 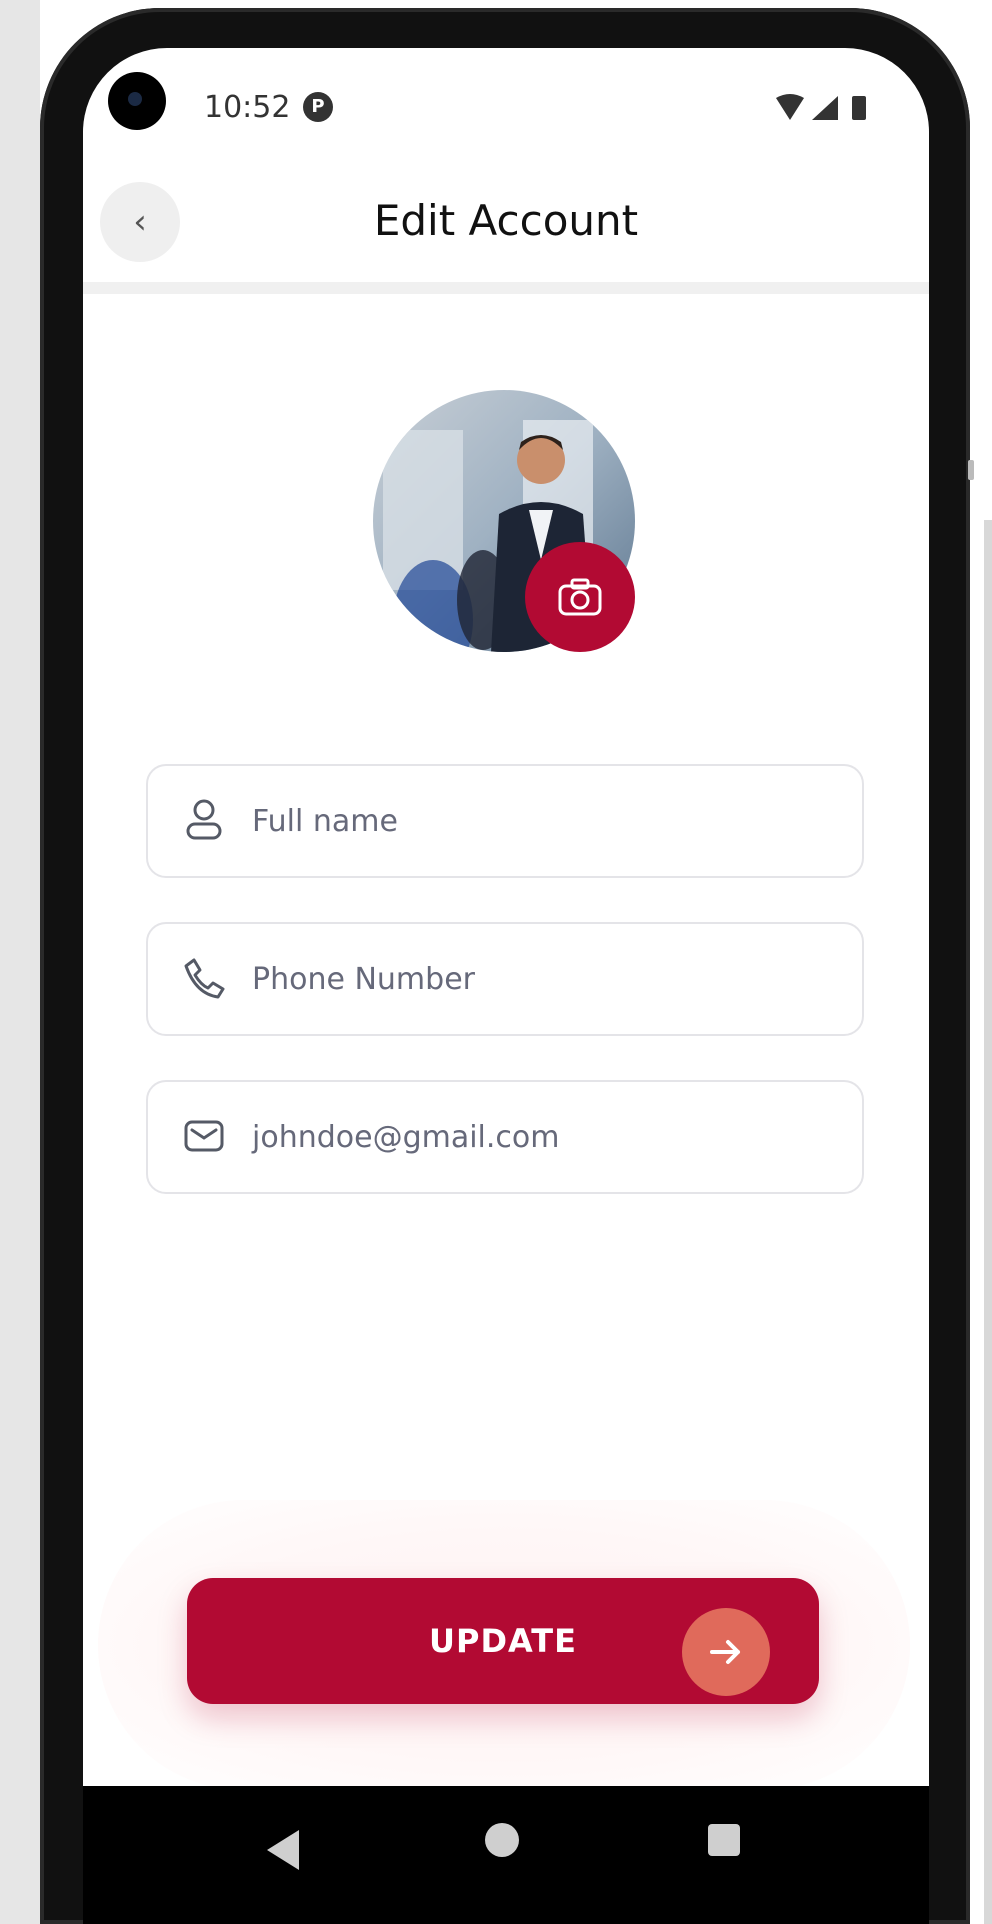 I want to click on page-title: Edit Account, so click(x=506, y=220).